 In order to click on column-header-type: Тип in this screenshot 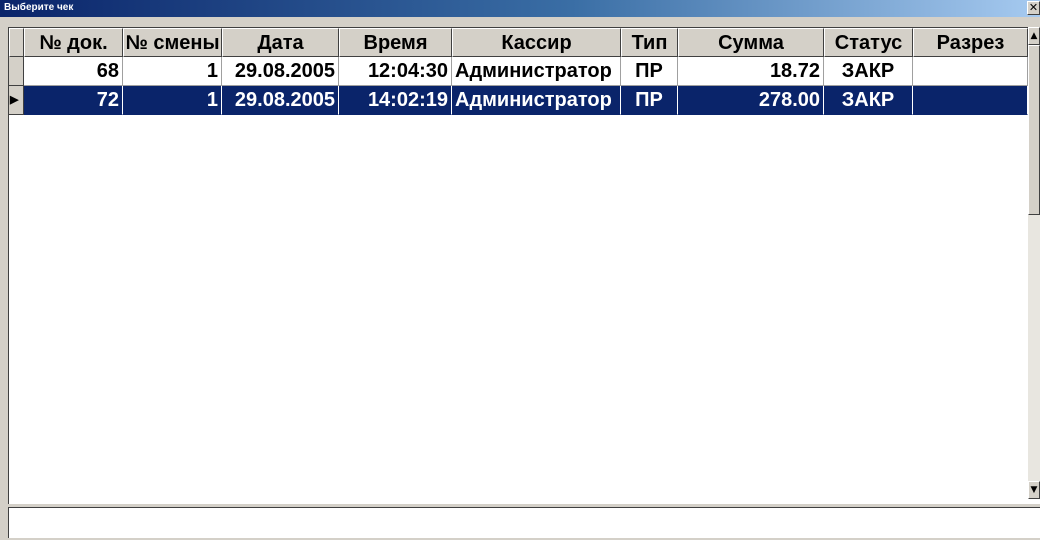, I will do `click(649, 42)`.